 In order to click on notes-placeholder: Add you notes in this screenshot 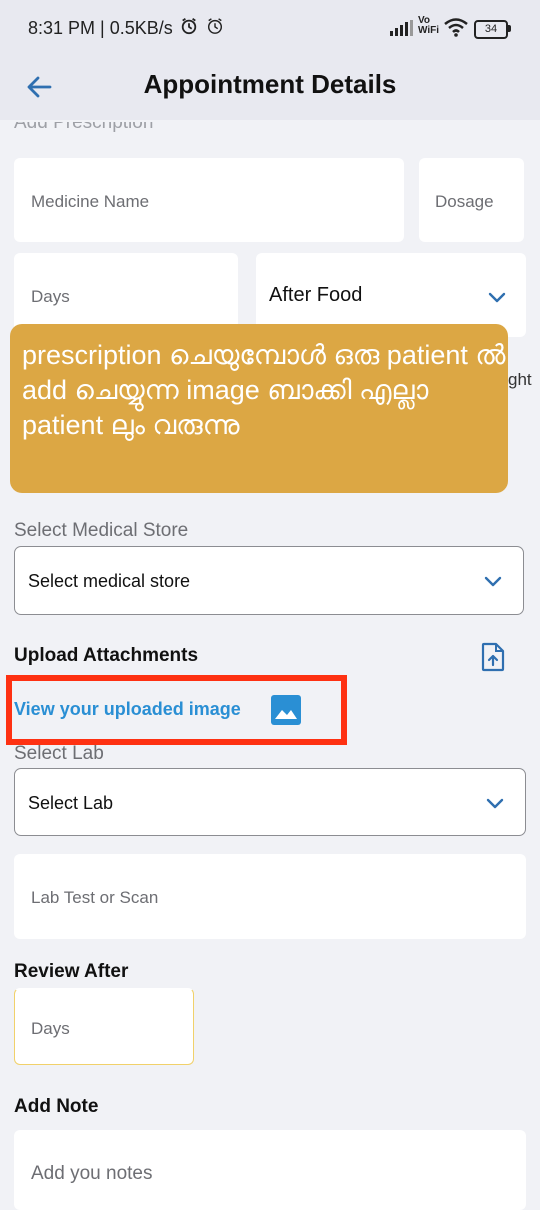, I will do `click(92, 1173)`.